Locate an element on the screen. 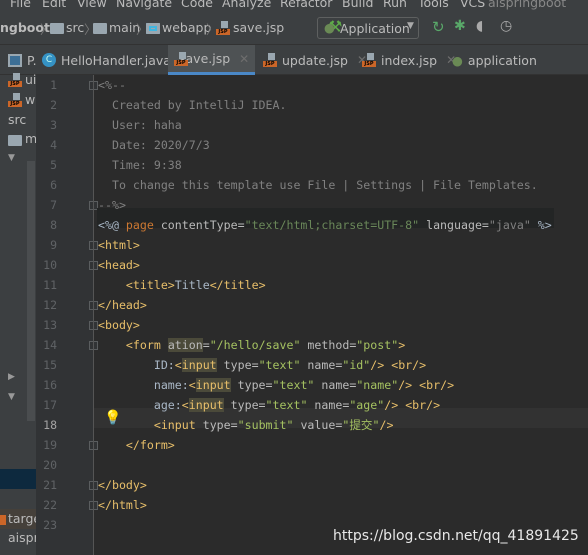 Image resolution: width=588 pixels, height=555 pixels. line-number: 7 is located at coordinates (53, 205).